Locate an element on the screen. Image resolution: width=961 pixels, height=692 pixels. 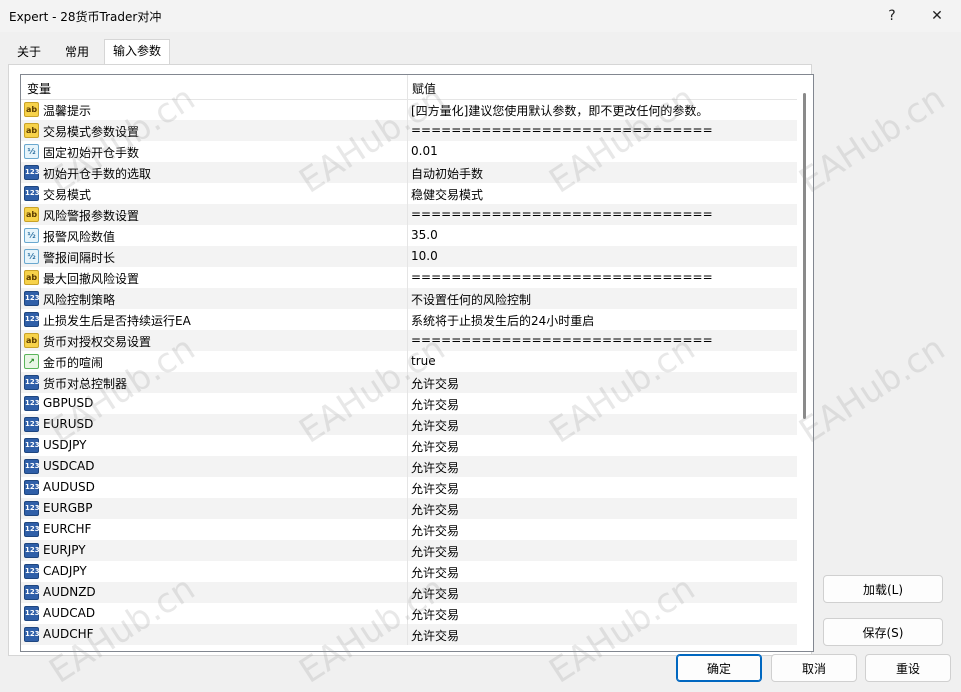
tab-common: 常用 is located at coordinates (77, 52).